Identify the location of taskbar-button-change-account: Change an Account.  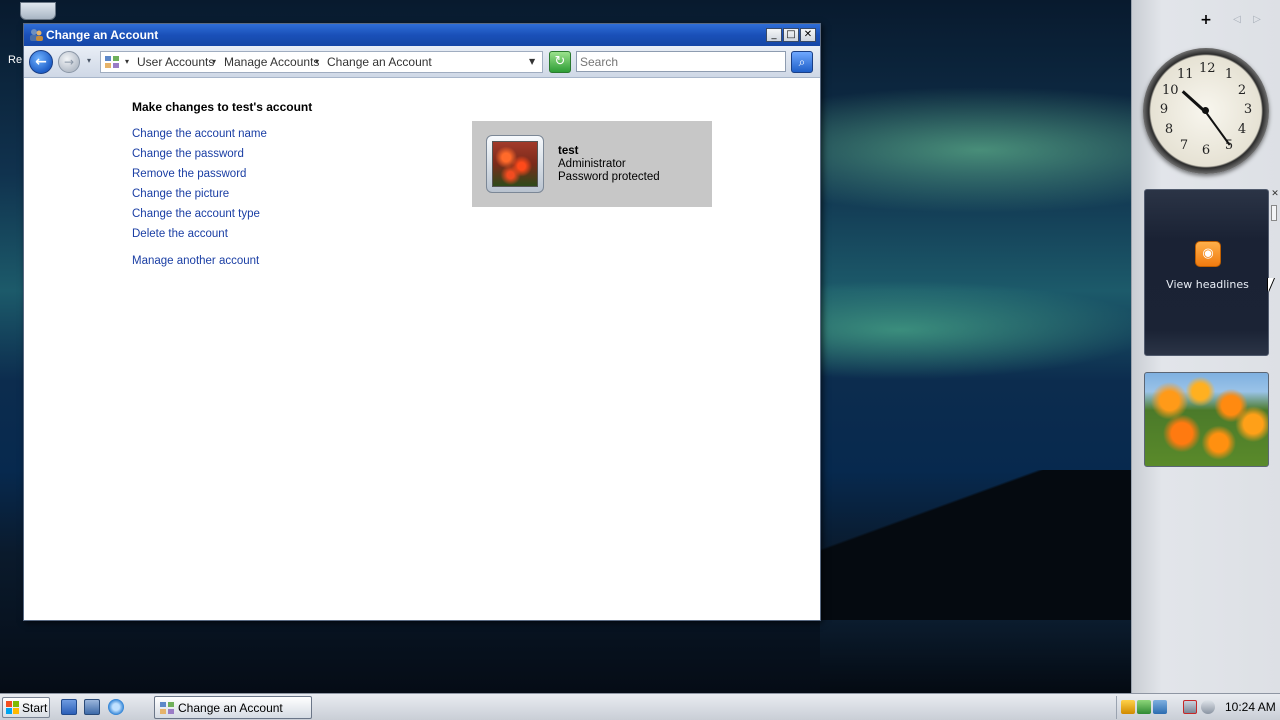
(233, 707).